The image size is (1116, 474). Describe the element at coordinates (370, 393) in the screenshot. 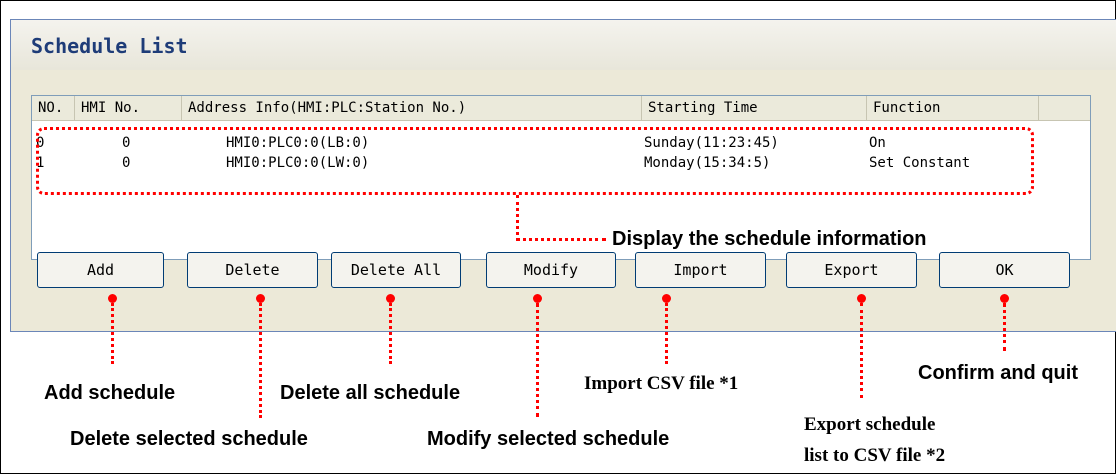

I see `delete-all-annotation: Delete all schedule` at that location.